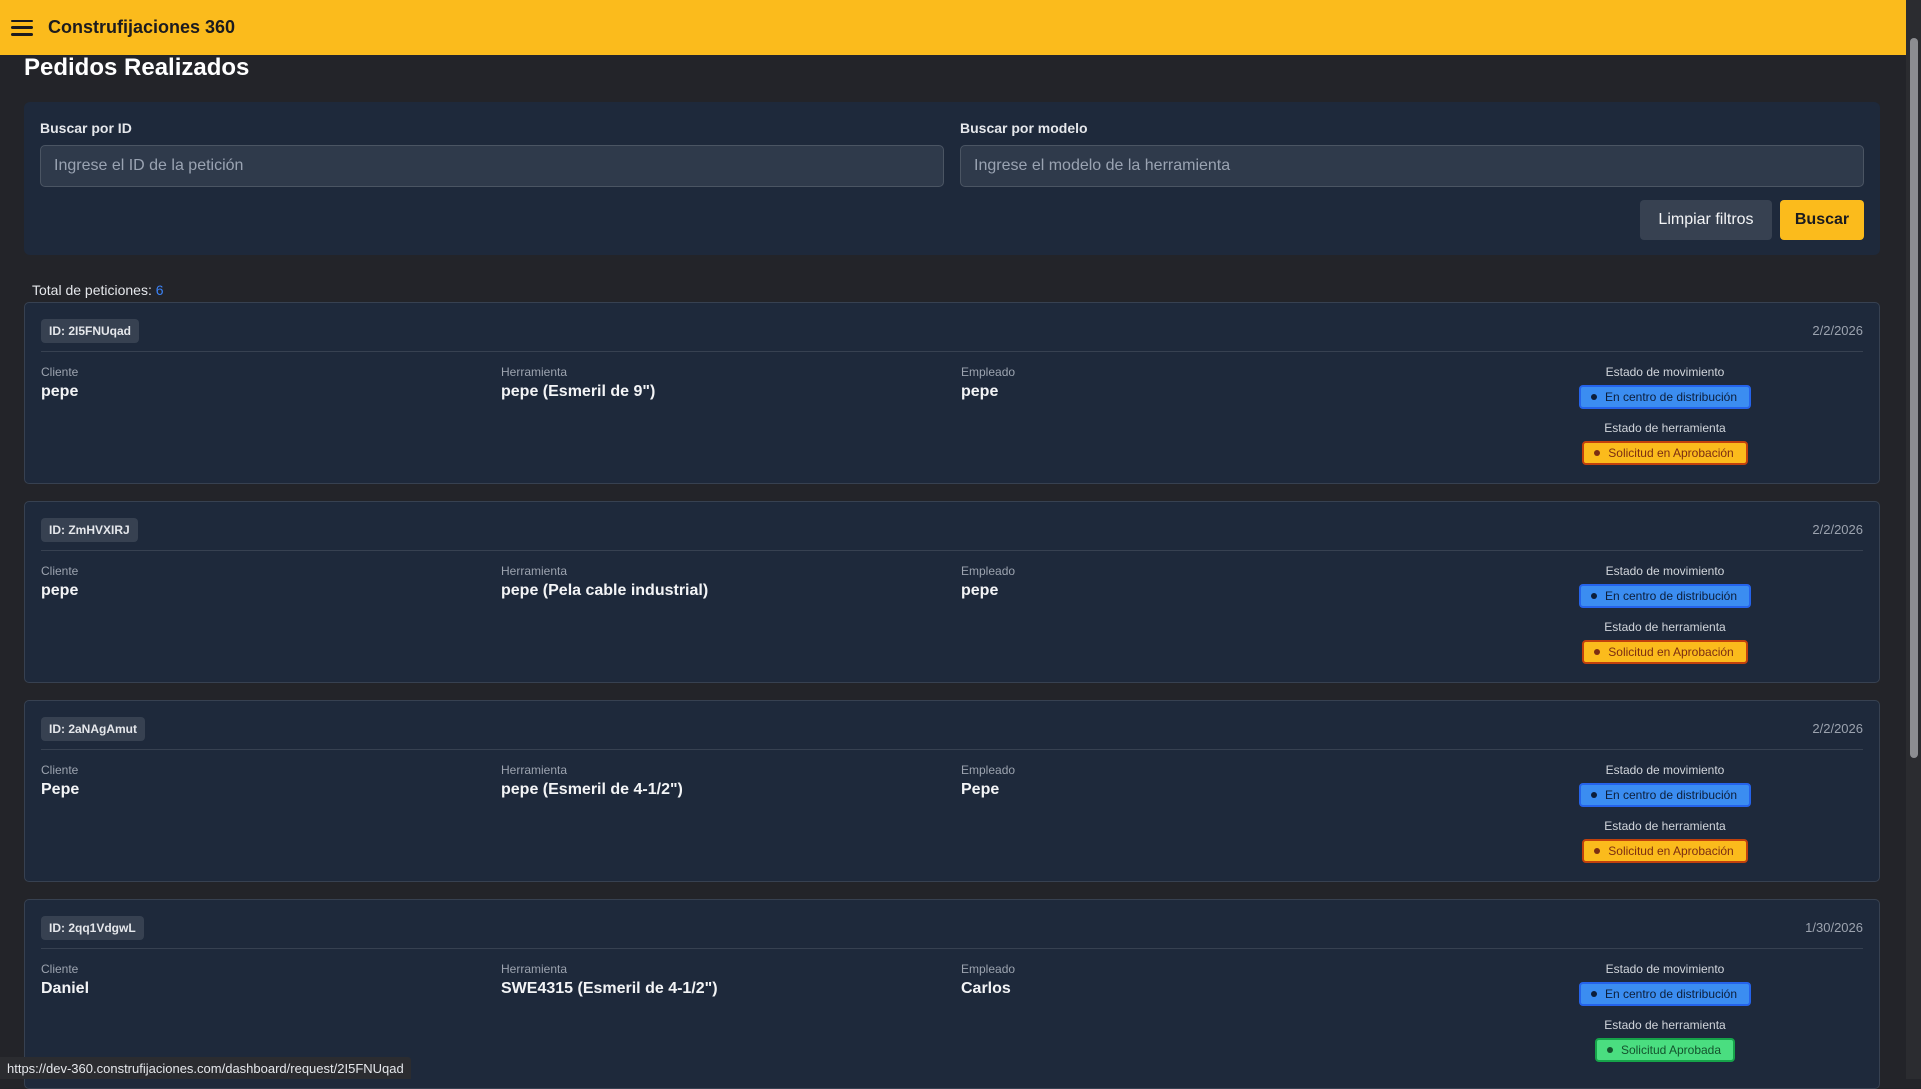 The width and height of the screenshot is (1921, 1089). I want to click on tool-value: pepe (Pela cable industrial), so click(605, 590).